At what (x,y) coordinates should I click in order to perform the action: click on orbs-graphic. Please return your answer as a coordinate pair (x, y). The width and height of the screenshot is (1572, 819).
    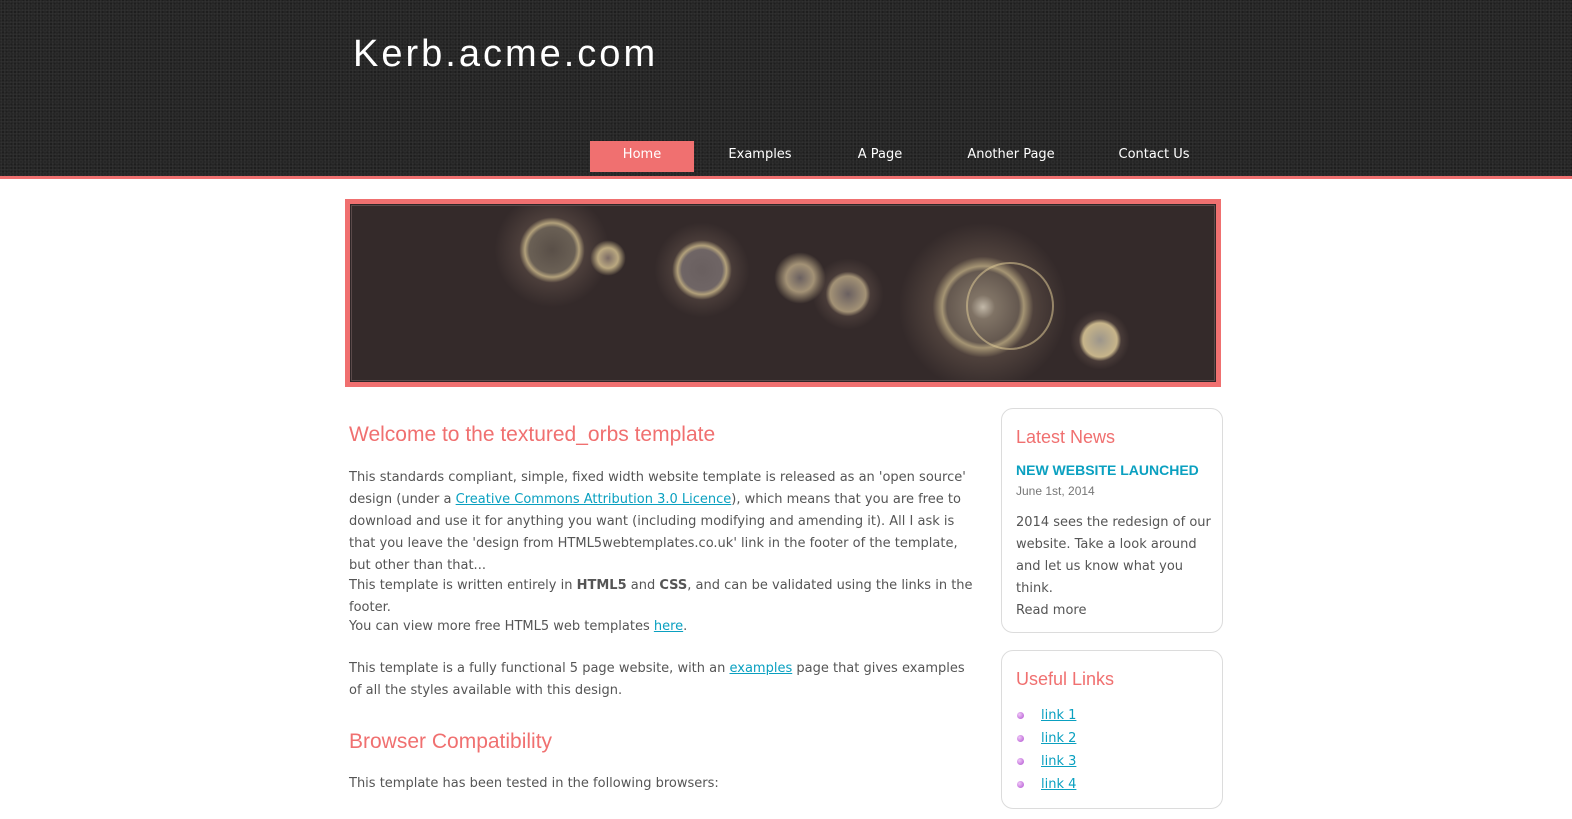
    Looking at the image, I should click on (783, 293).